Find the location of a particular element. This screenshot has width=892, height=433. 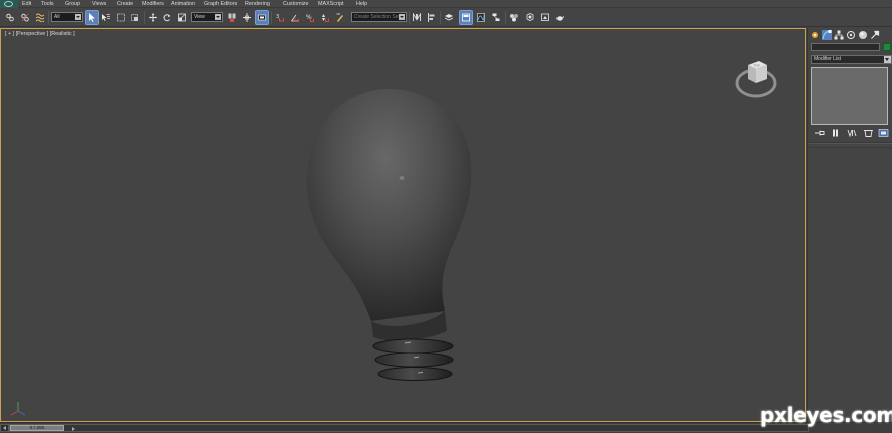

edit-named-selection-button is located at coordinates (340, 17).